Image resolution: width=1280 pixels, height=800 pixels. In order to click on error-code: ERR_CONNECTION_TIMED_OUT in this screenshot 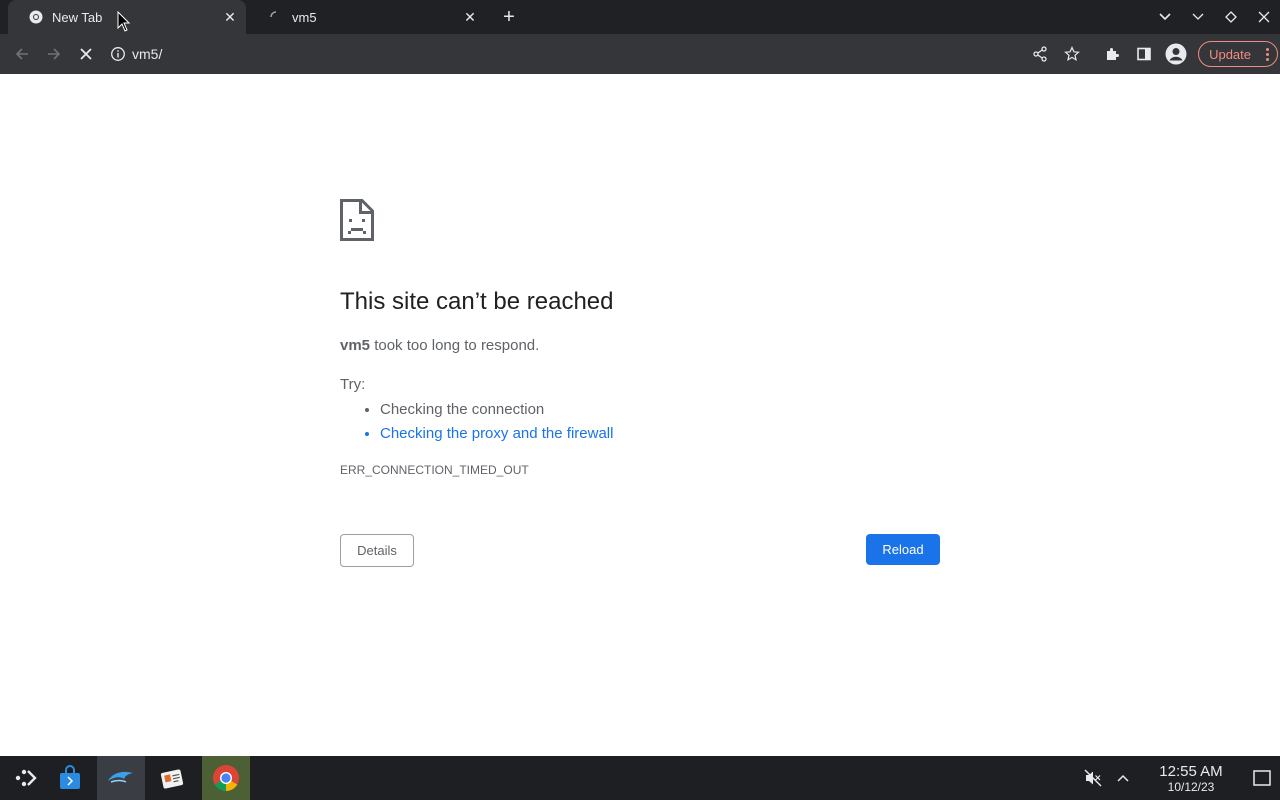, I will do `click(434, 470)`.